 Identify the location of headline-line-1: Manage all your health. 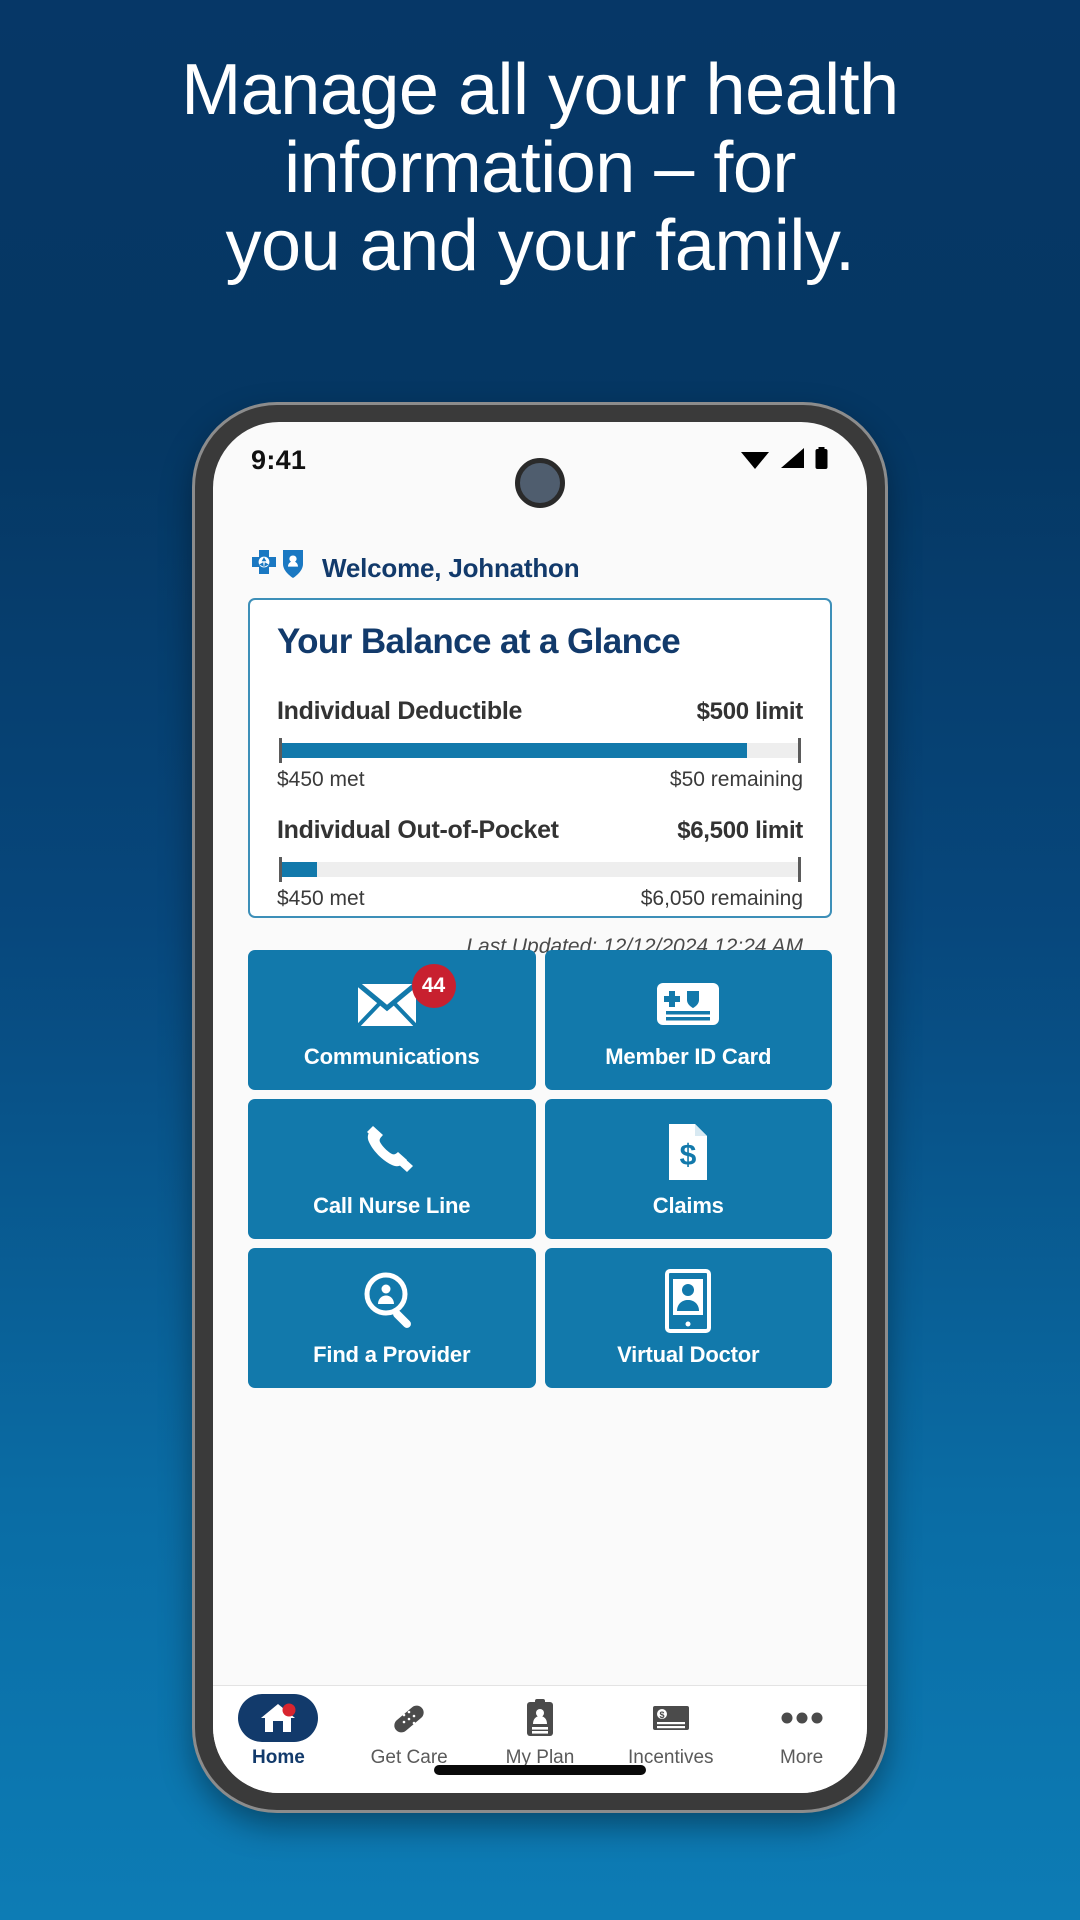
(540, 90).